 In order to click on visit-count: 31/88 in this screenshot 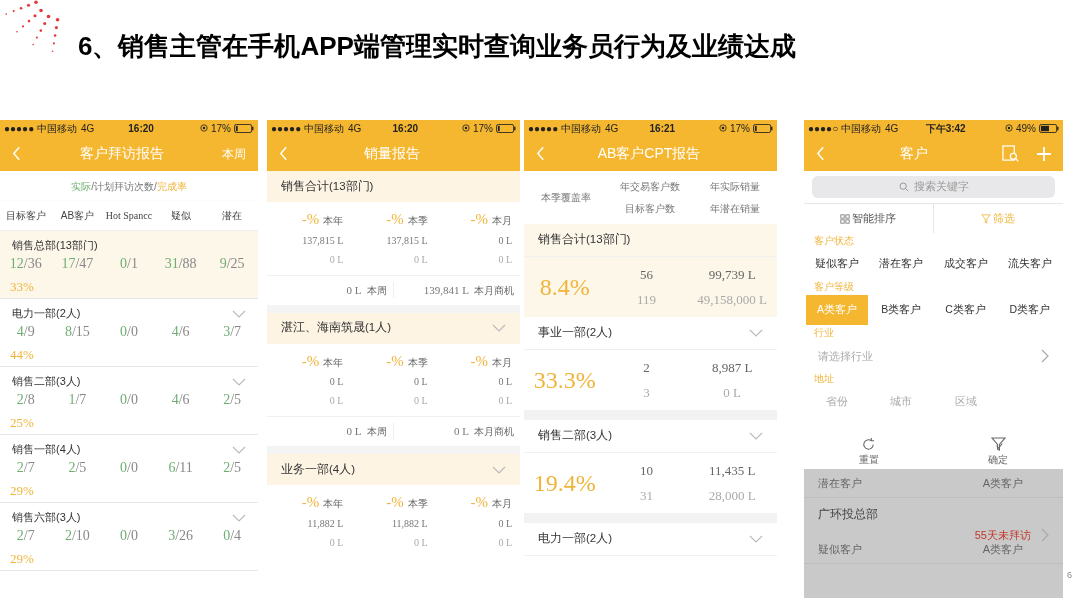, I will do `click(180, 264)`.